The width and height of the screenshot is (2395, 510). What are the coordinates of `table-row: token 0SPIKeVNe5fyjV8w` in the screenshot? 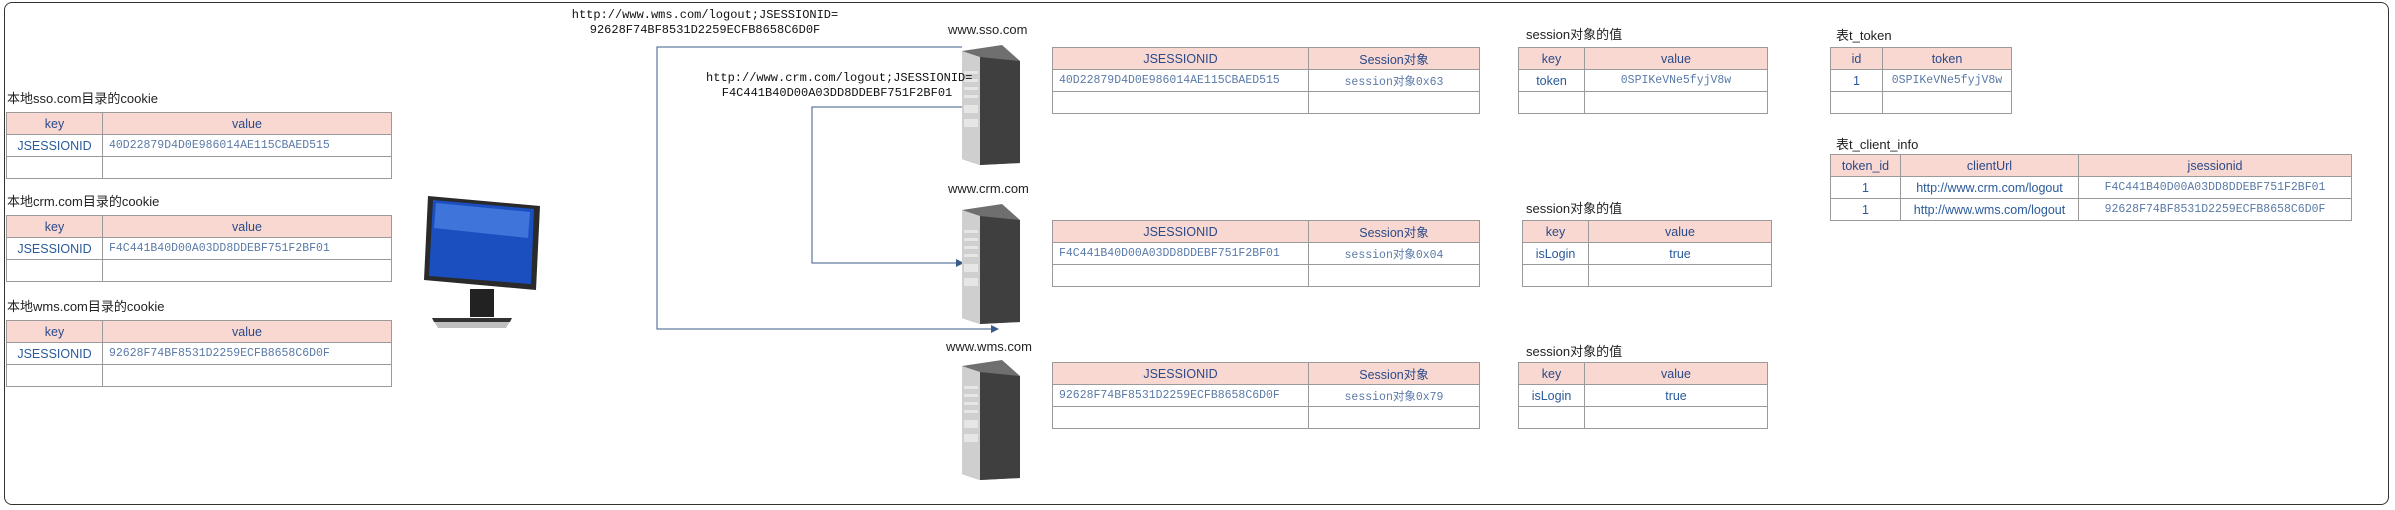 It's located at (1643, 80).